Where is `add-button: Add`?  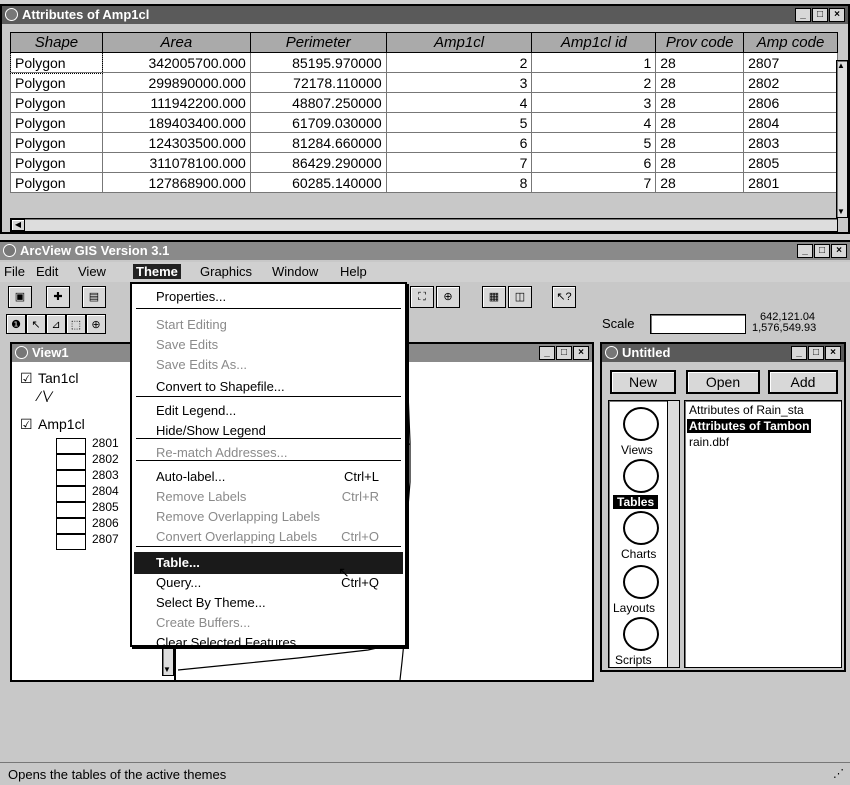
add-button: Add is located at coordinates (803, 382).